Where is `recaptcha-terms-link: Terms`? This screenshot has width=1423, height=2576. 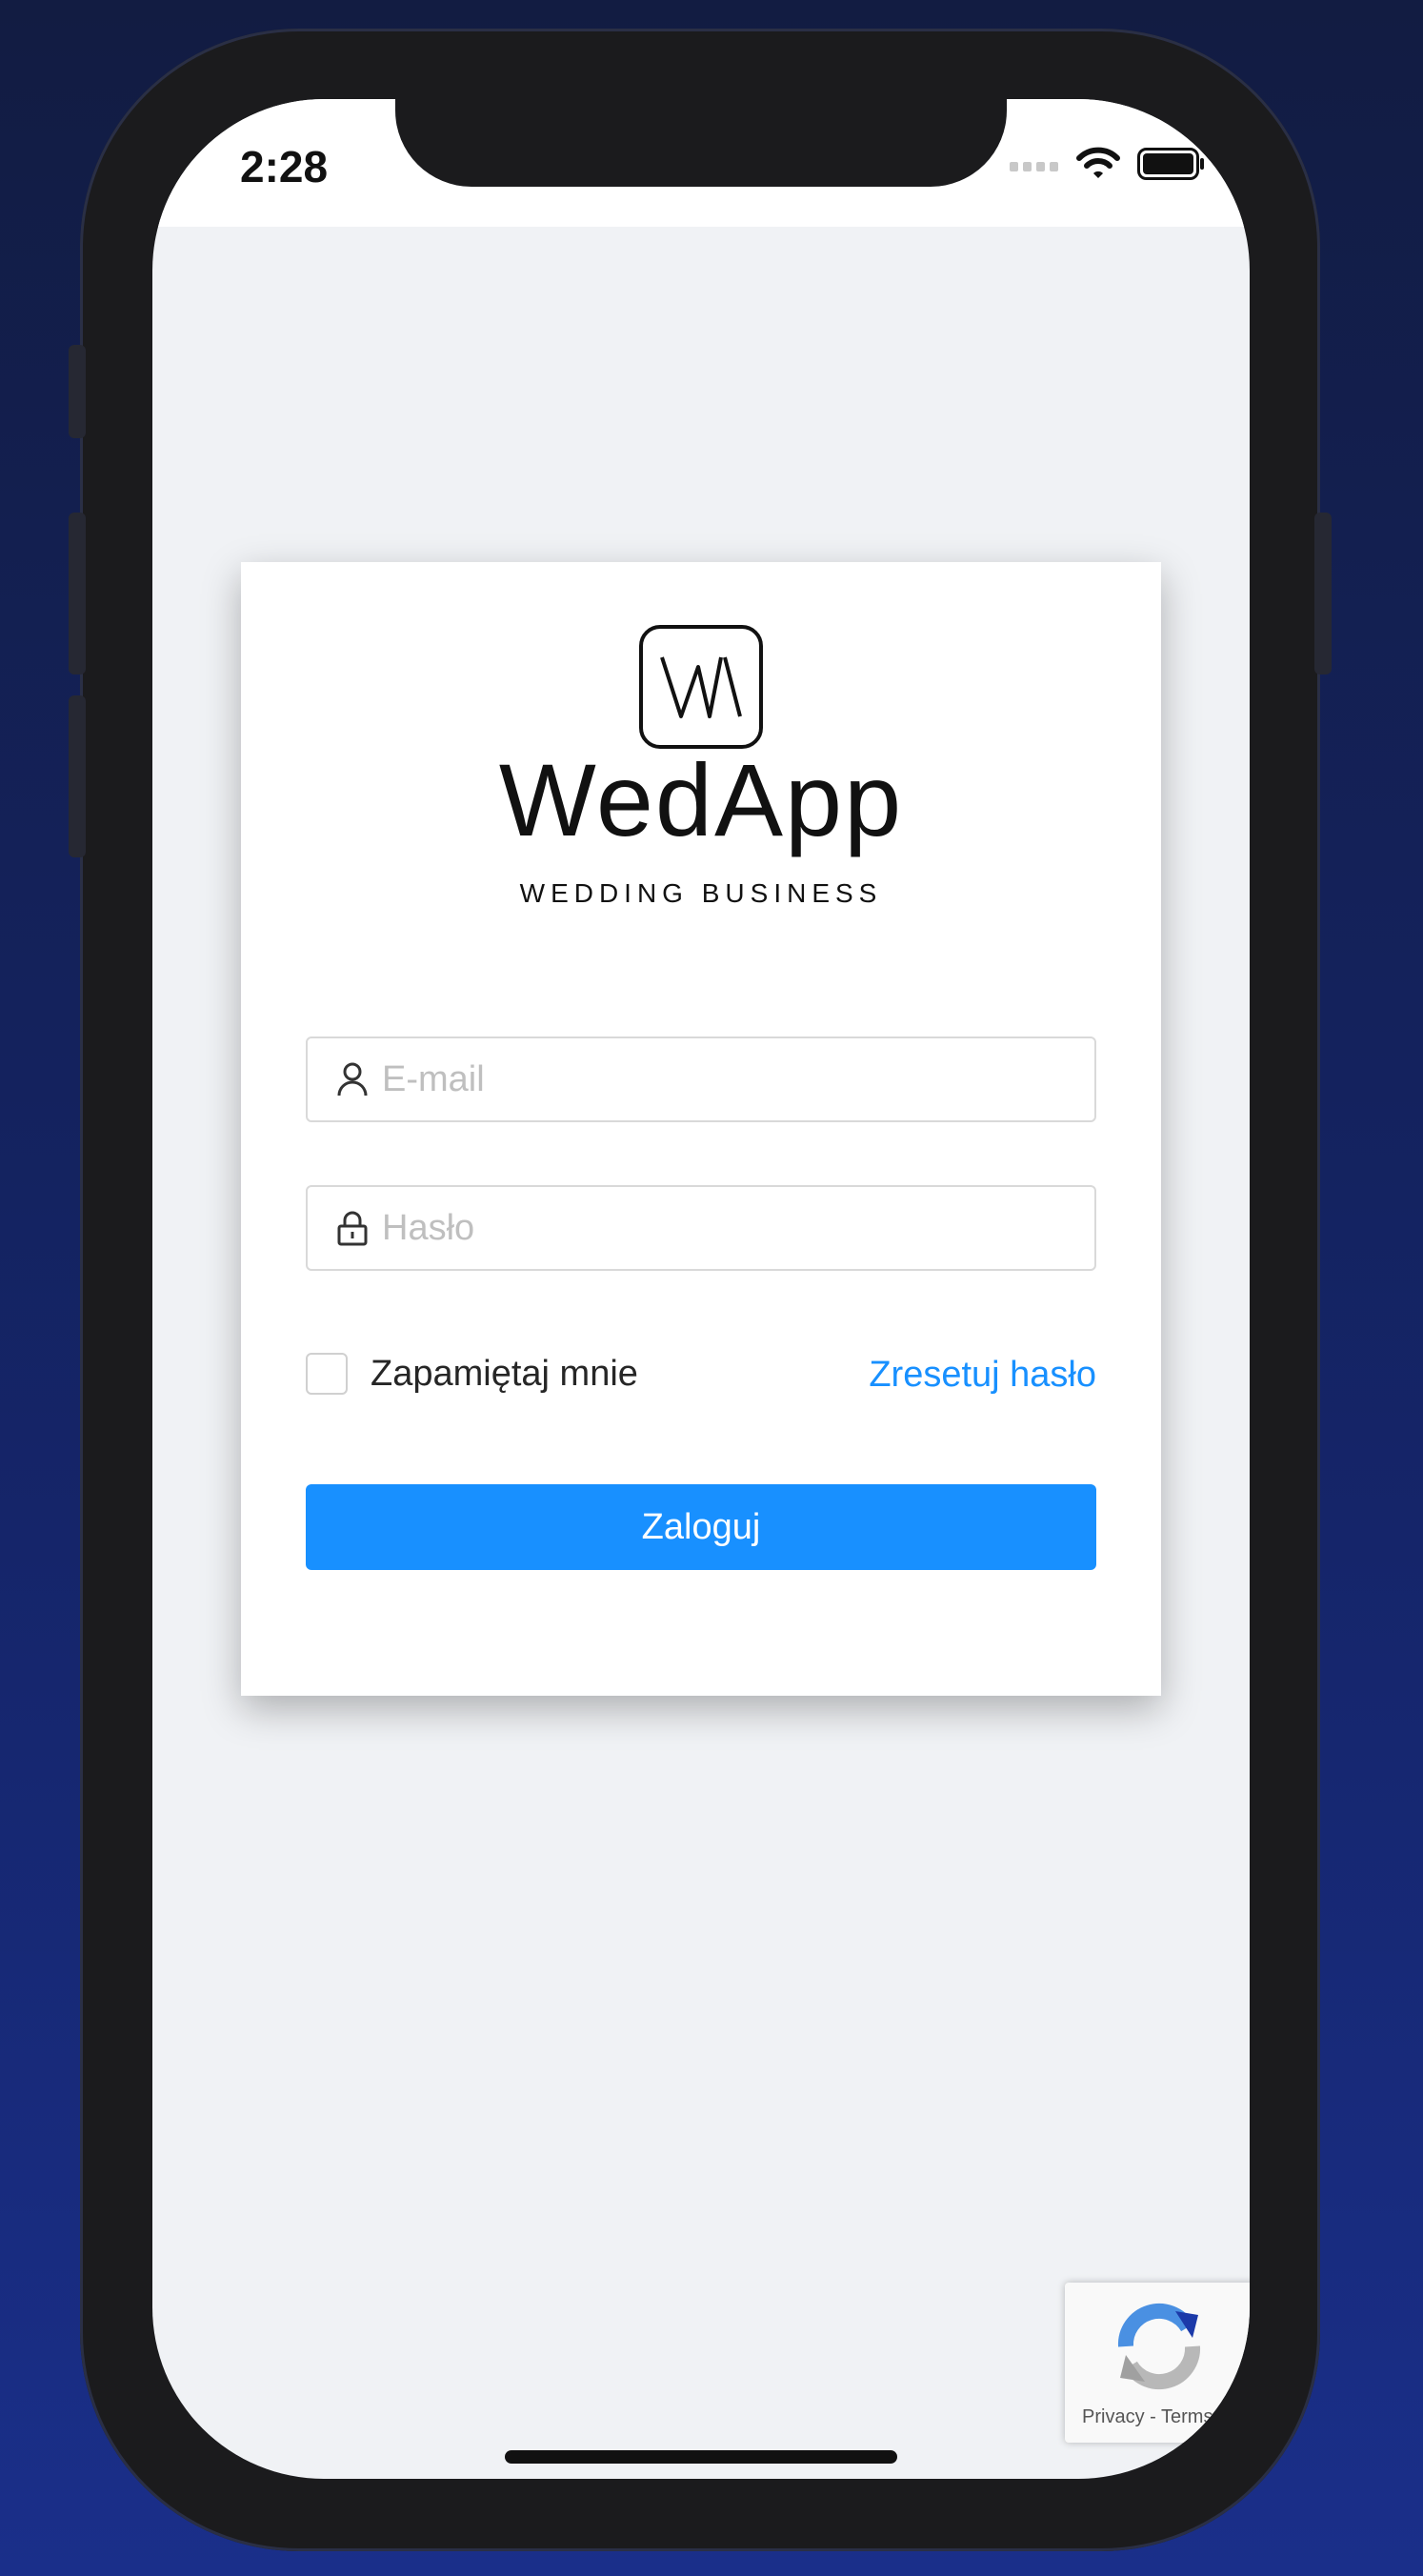 recaptcha-terms-link: Terms is located at coordinates (1187, 2417).